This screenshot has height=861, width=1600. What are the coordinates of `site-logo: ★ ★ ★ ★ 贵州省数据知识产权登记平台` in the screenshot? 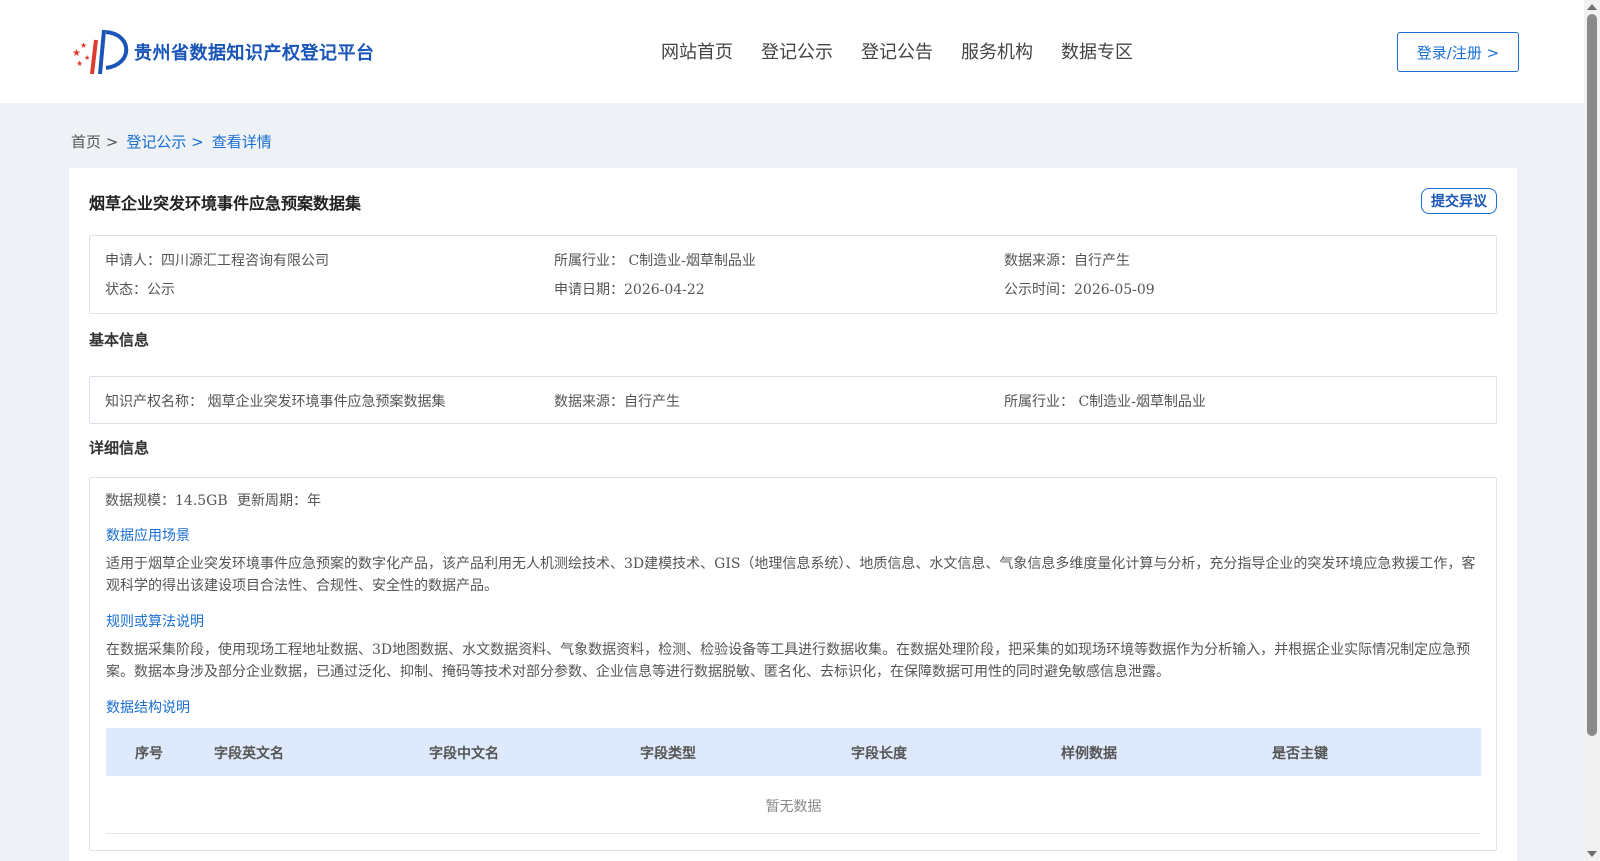 It's located at (222, 52).